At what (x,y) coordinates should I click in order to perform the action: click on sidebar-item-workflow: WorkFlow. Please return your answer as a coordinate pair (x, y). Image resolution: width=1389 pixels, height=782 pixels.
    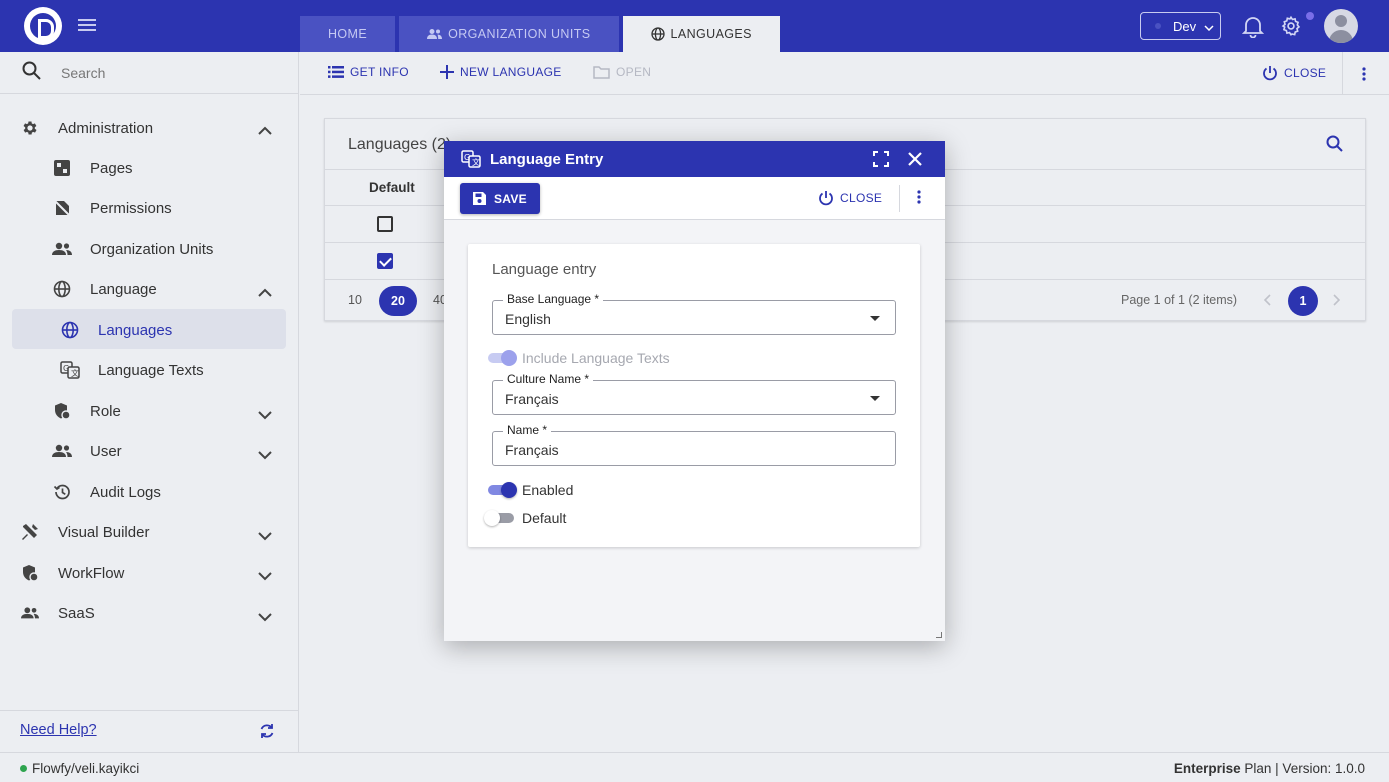
    Looking at the image, I should click on (72, 573).